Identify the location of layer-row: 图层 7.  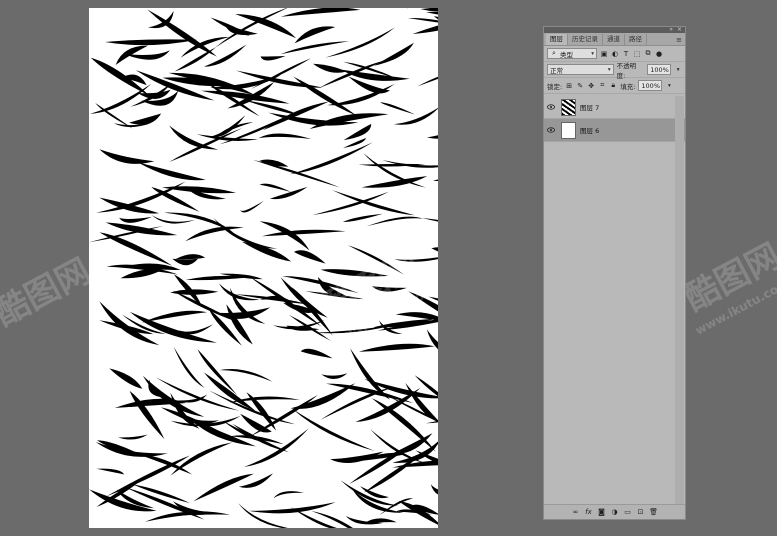
(614, 107).